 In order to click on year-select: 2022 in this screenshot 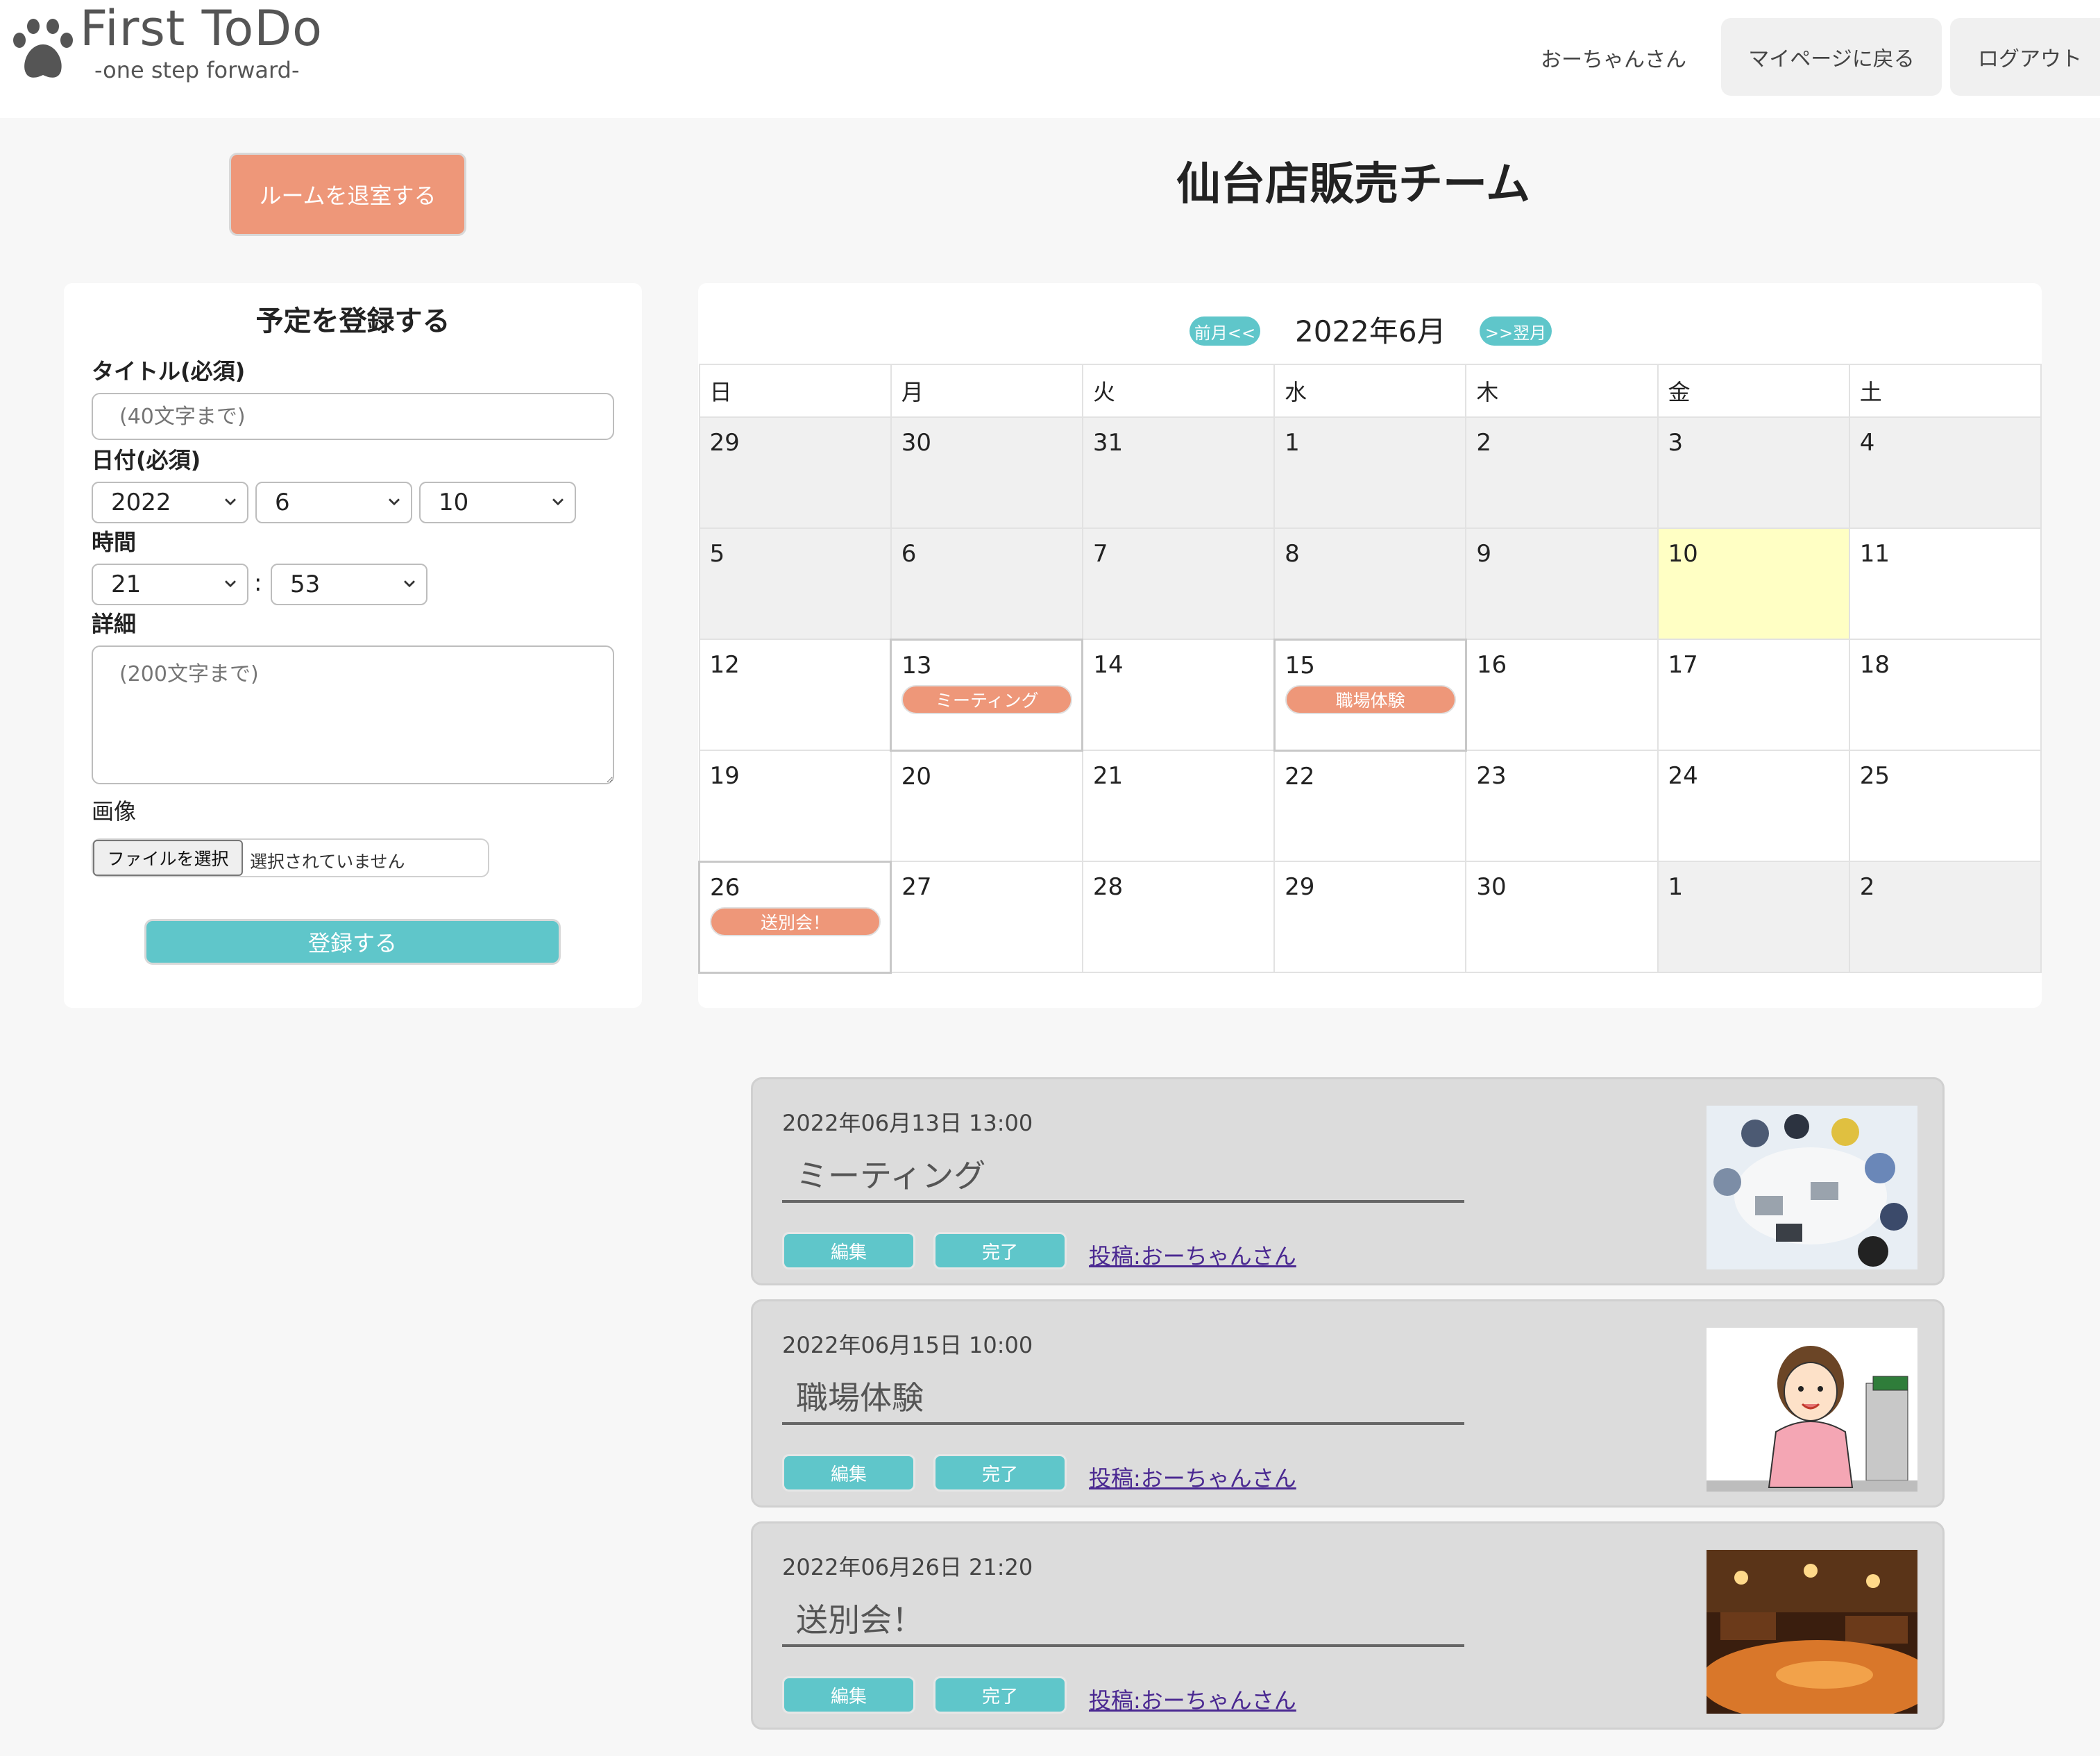, I will do `click(170, 503)`.